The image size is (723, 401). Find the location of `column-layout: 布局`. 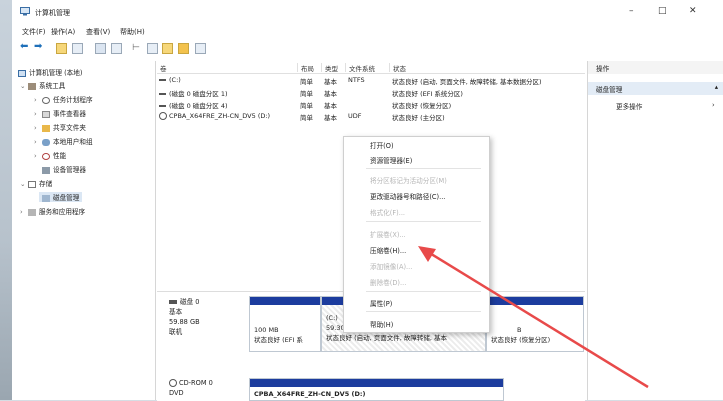

column-layout: 布局 is located at coordinates (305, 68).